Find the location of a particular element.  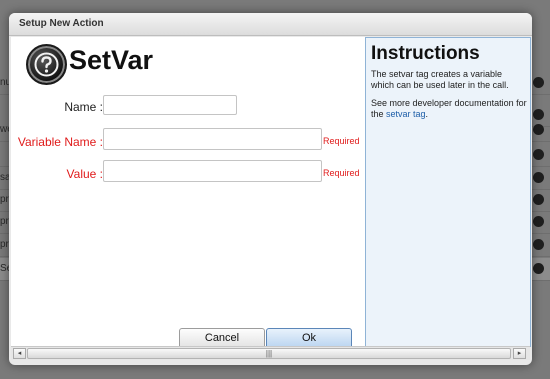

scroll-left-icon: ◂ is located at coordinates (19, 353).